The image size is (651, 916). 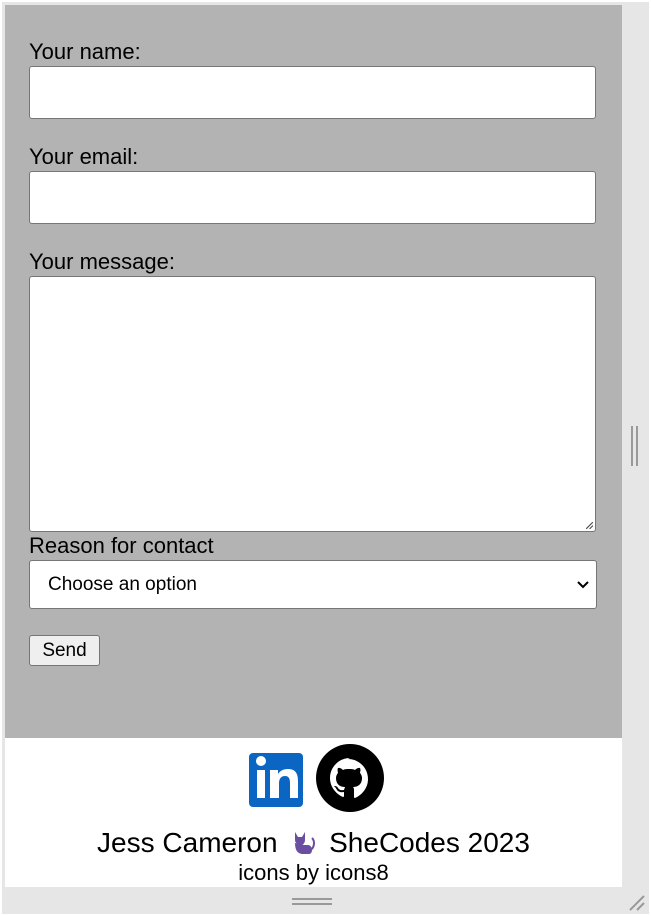 I want to click on email-input, so click(x=312, y=197).